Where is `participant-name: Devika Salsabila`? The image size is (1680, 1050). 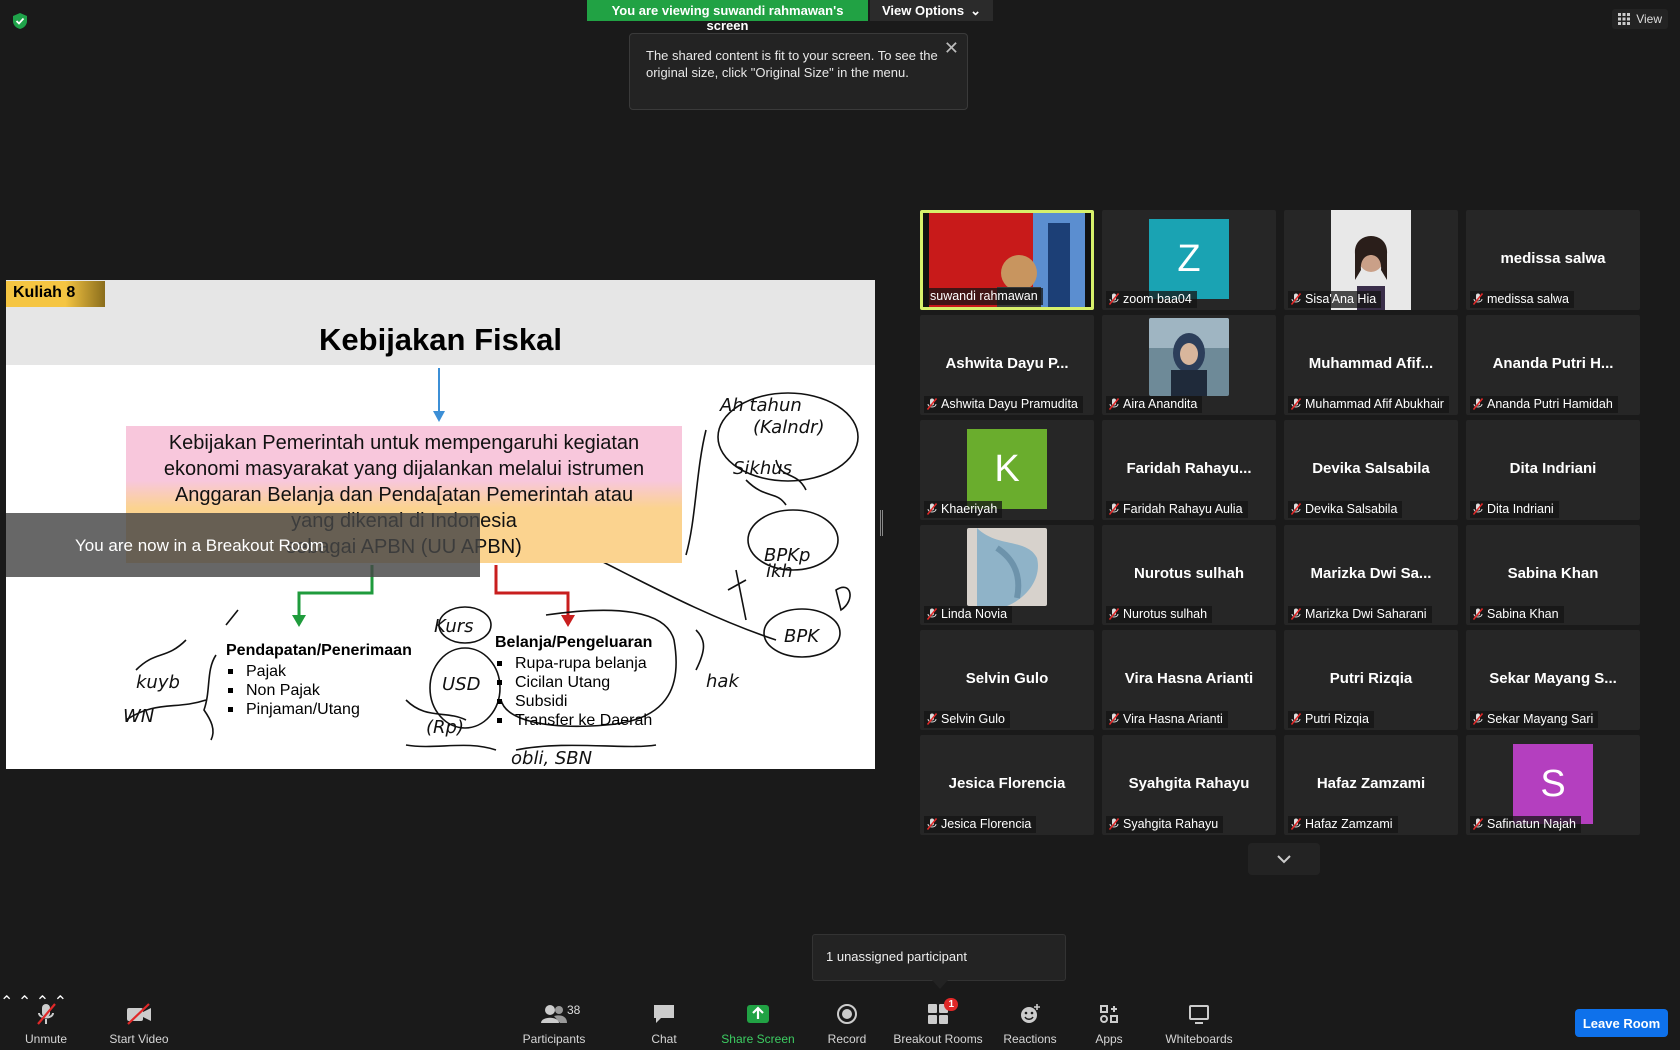
participant-name: Devika Salsabila is located at coordinates (1351, 509).